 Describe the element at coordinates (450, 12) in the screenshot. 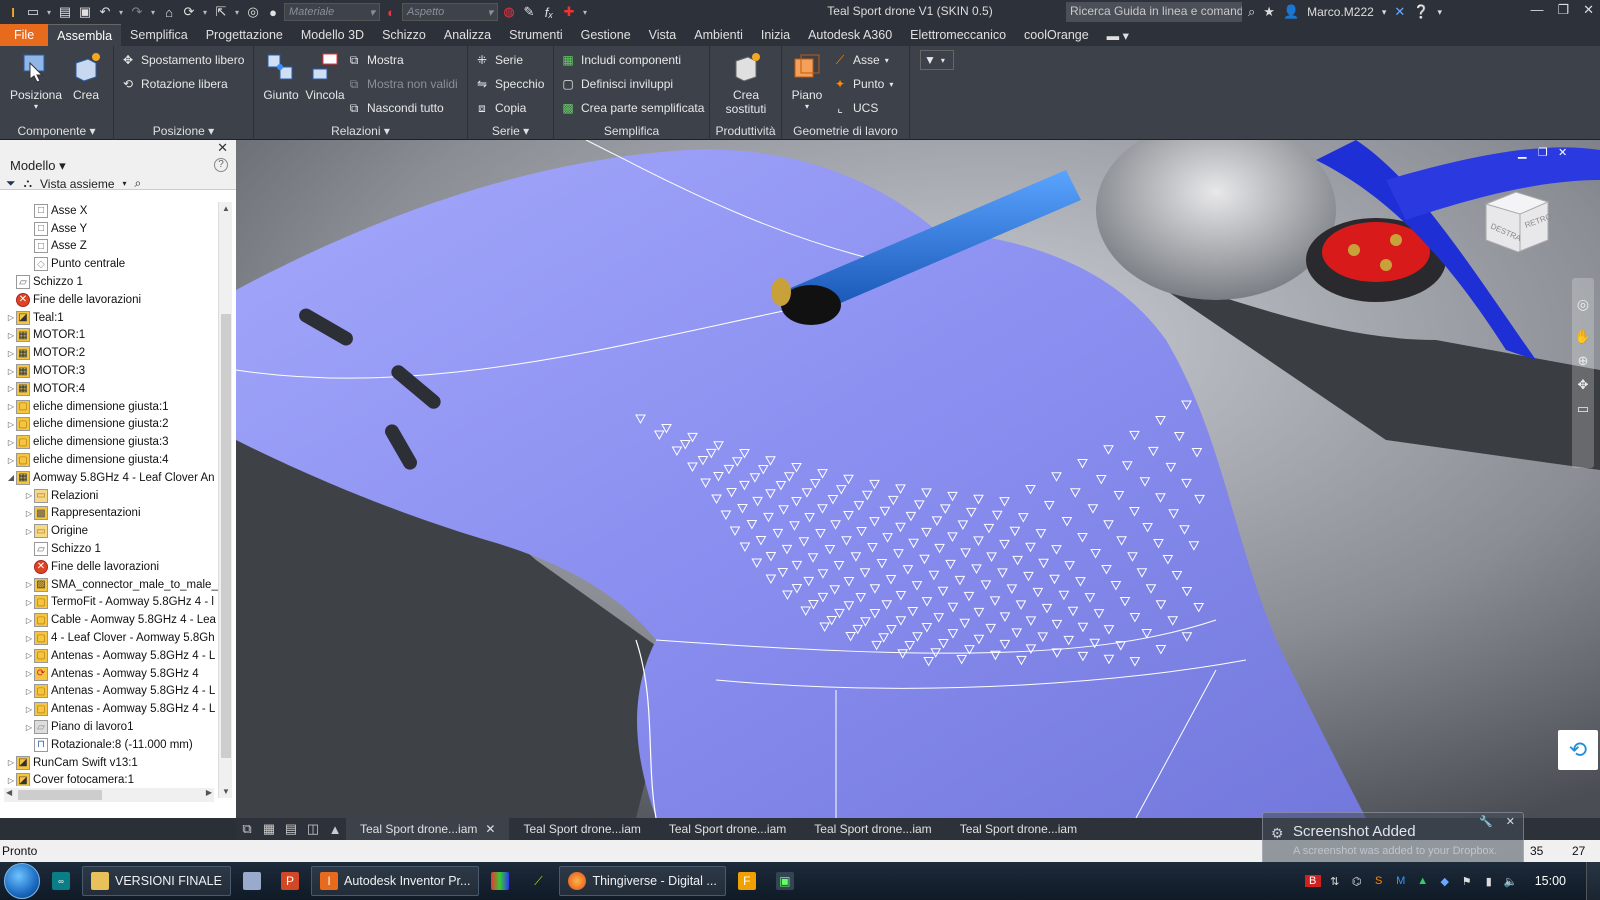

I see `appearance-combo: Aspetto ▾` at that location.